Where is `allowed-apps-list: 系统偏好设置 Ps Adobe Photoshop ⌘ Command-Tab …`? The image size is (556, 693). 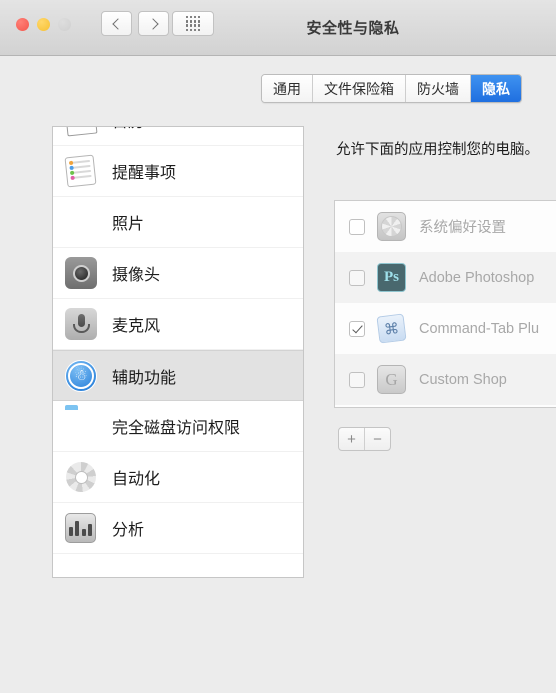
allowed-apps-list: 系统偏好设置 Ps Adobe Photoshop ⌘ Command-Tab … is located at coordinates (445, 304).